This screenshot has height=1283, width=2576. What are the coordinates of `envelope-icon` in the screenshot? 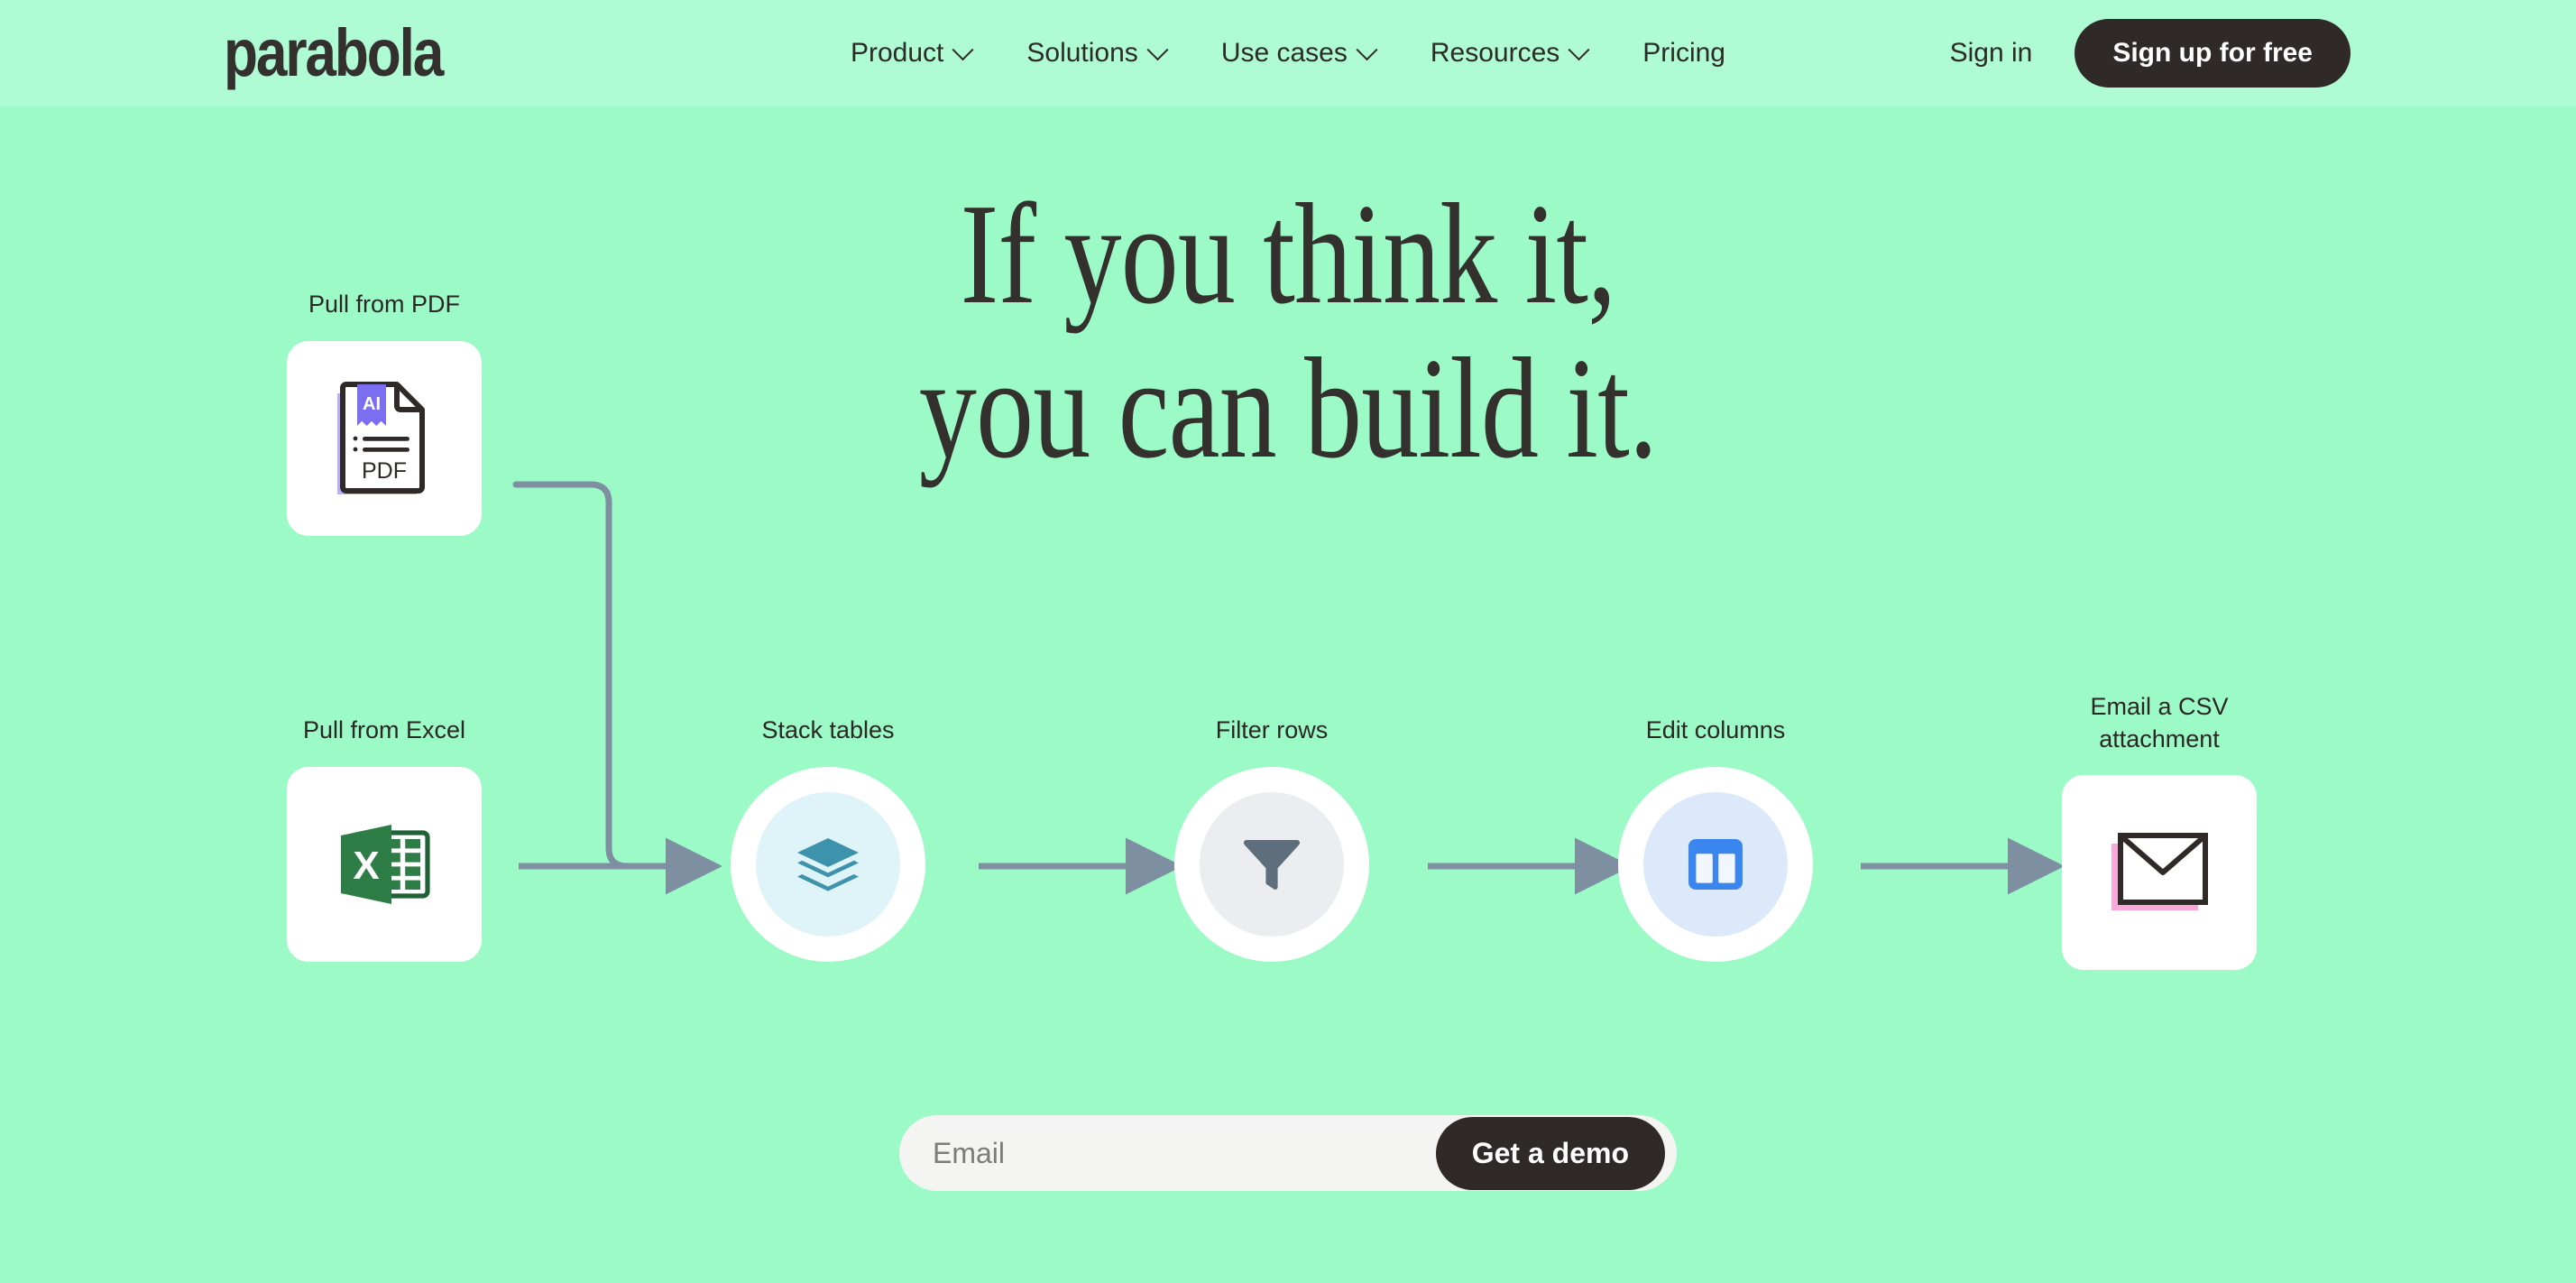 It's located at (2160, 872).